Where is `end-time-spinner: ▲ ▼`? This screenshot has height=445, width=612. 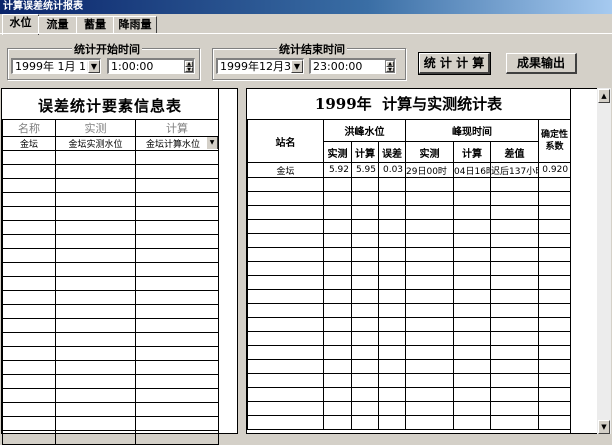 end-time-spinner: ▲ ▼ is located at coordinates (390, 66).